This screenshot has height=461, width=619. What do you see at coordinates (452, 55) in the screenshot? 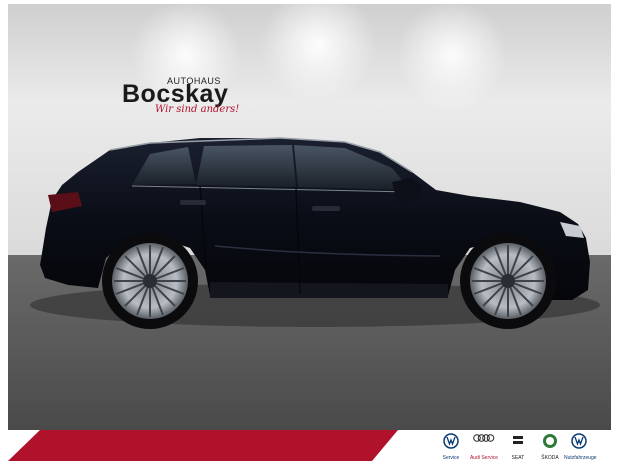
I see `spotlight` at bounding box center [452, 55].